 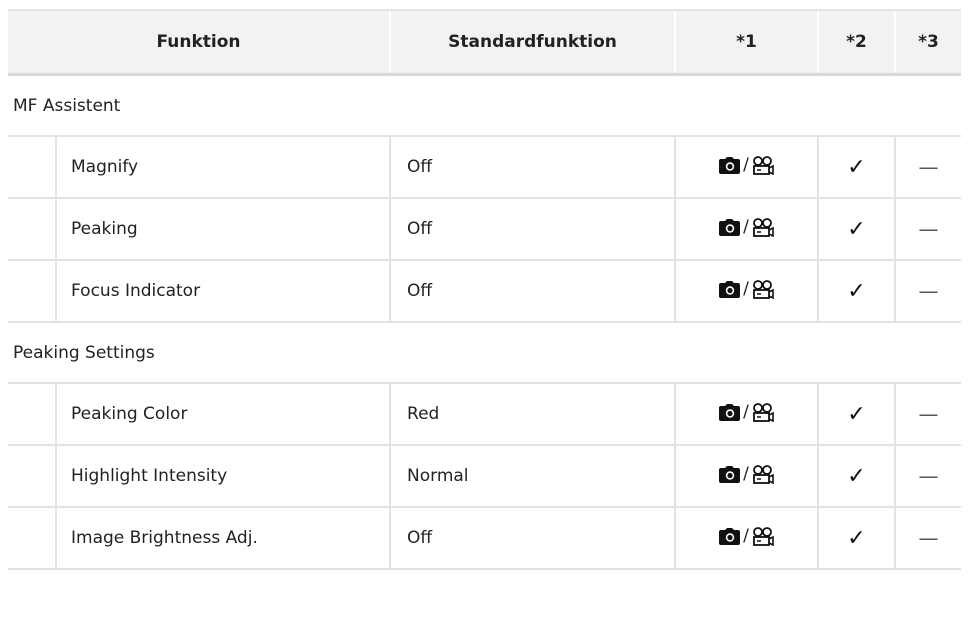 What do you see at coordinates (224, 167) in the screenshot?
I see `function-name: Magnify` at bounding box center [224, 167].